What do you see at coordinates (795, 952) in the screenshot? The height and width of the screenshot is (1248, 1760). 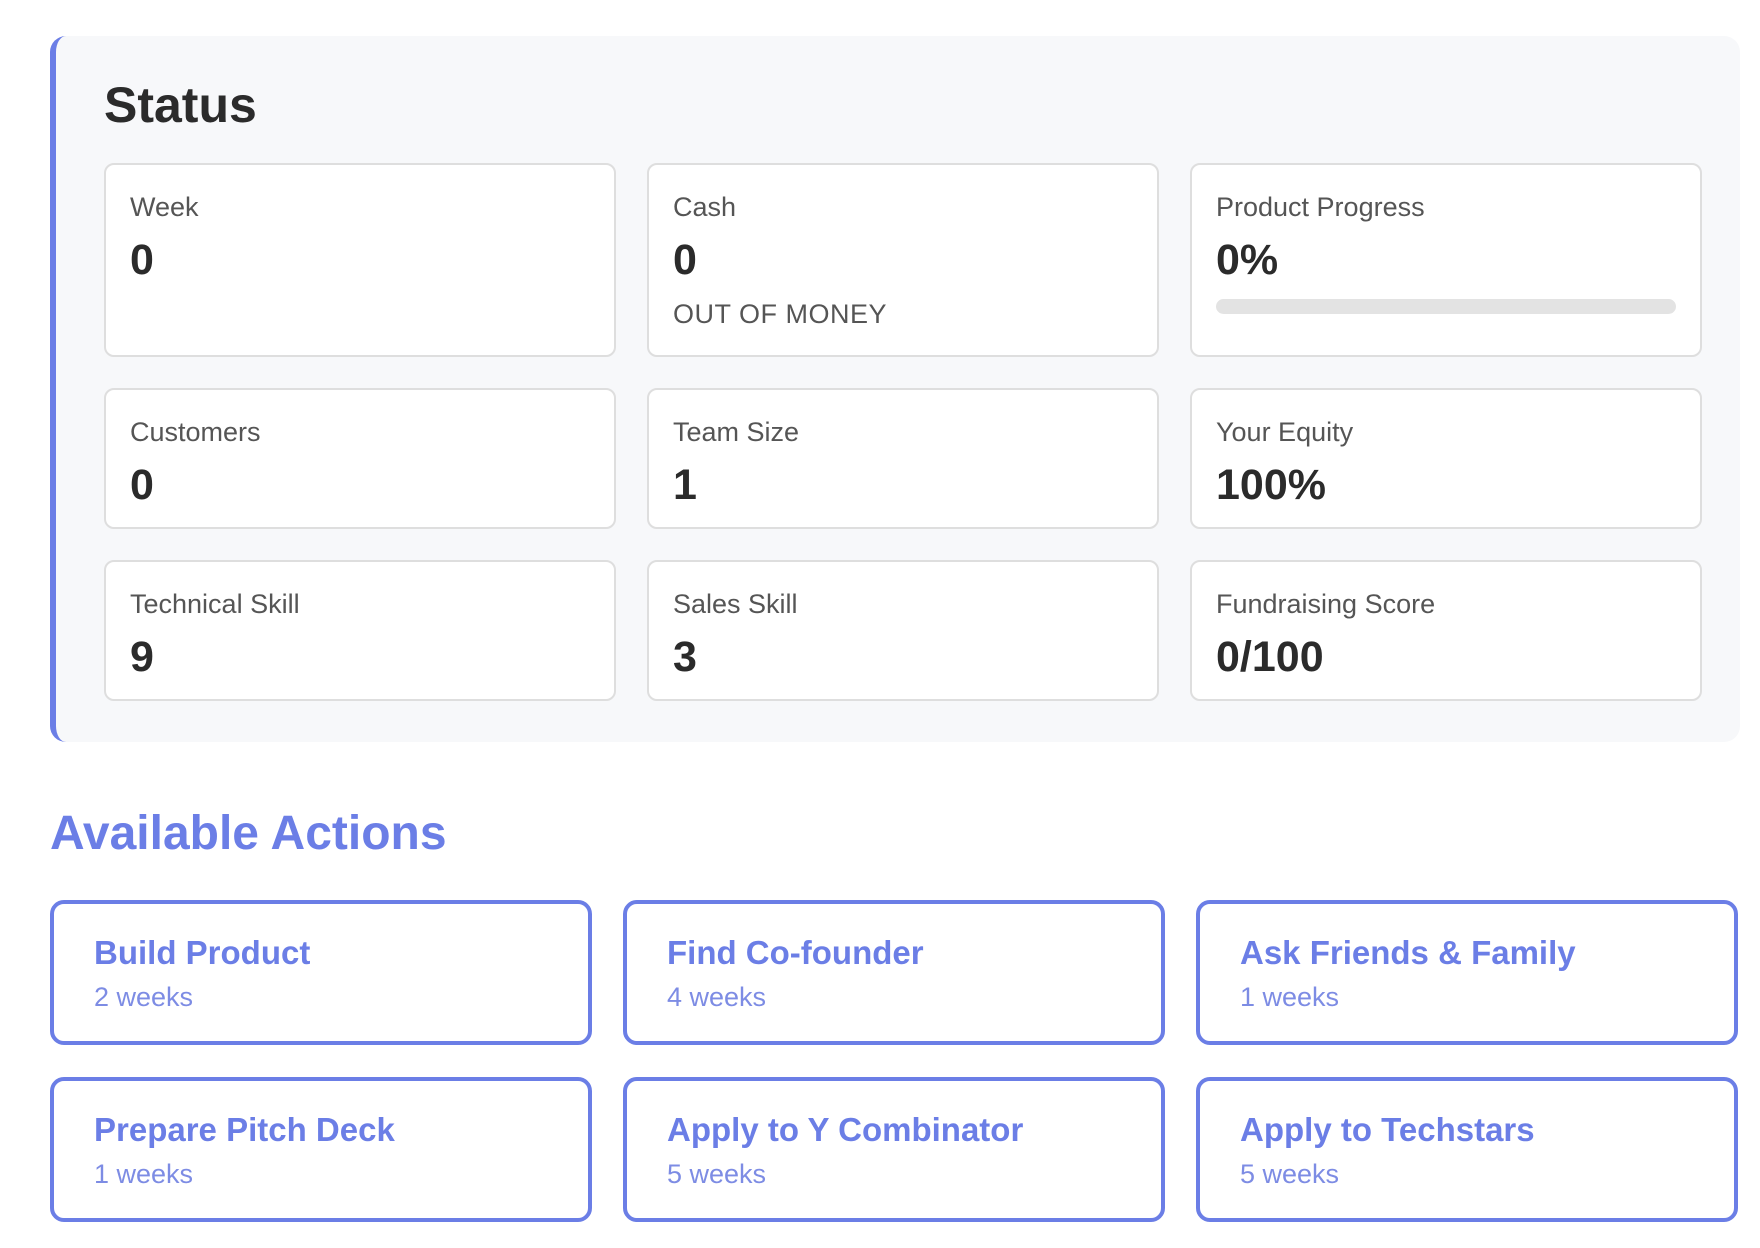 I see `action-name: Find Co-founder` at bounding box center [795, 952].